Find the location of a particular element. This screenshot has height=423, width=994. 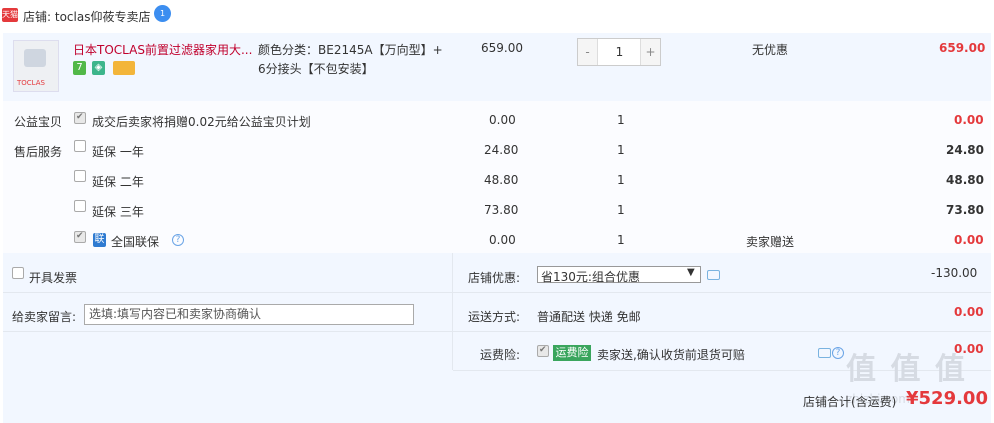

watermark-logo: 值 值 值 is located at coordinates (906, 369).